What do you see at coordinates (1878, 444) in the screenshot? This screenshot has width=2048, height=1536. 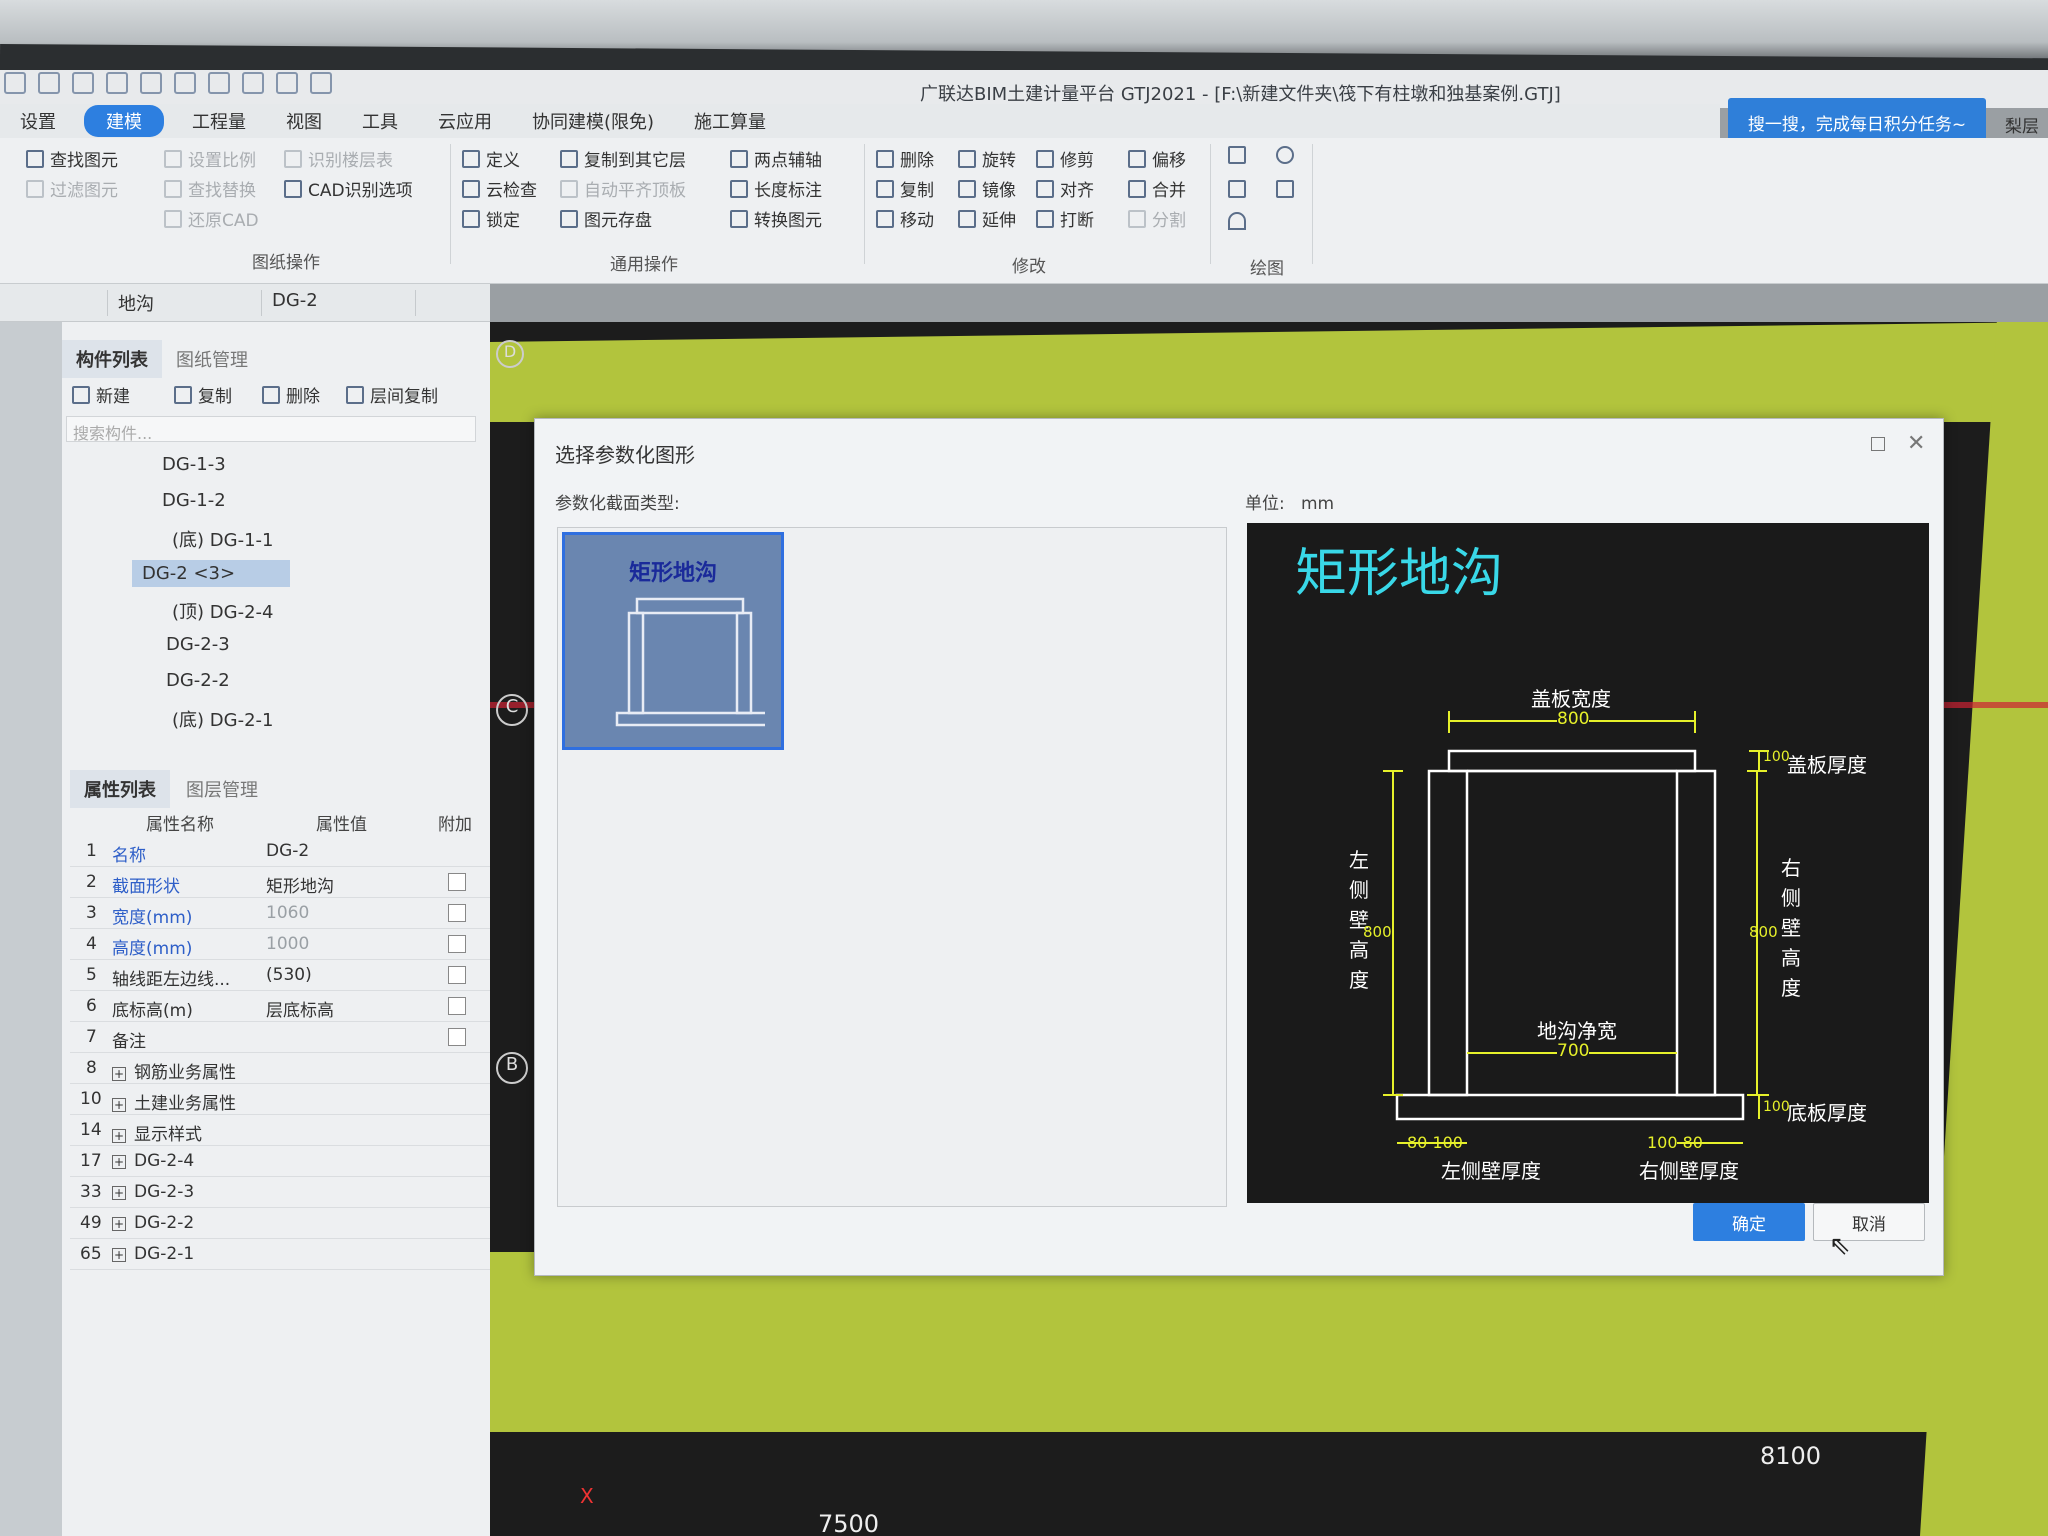 I see `maximize-icon` at bounding box center [1878, 444].